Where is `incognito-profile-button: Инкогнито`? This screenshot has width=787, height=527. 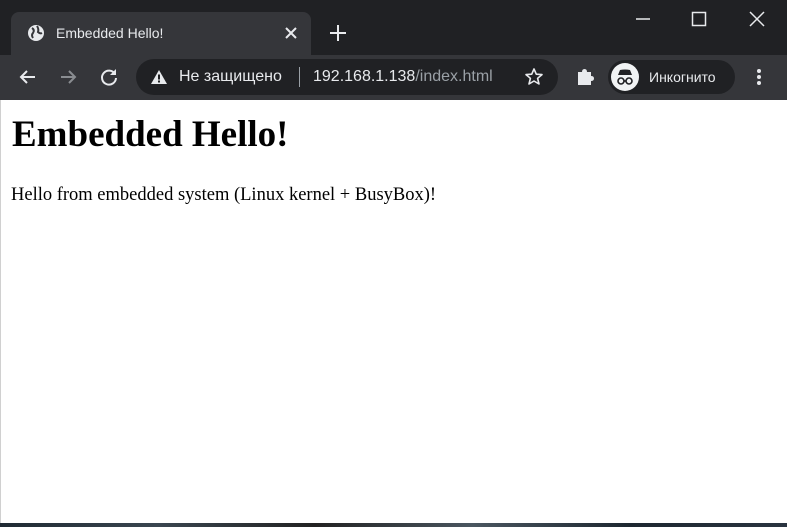 incognito-profile-button: Инкогнито is located at coordinates (671, 77).